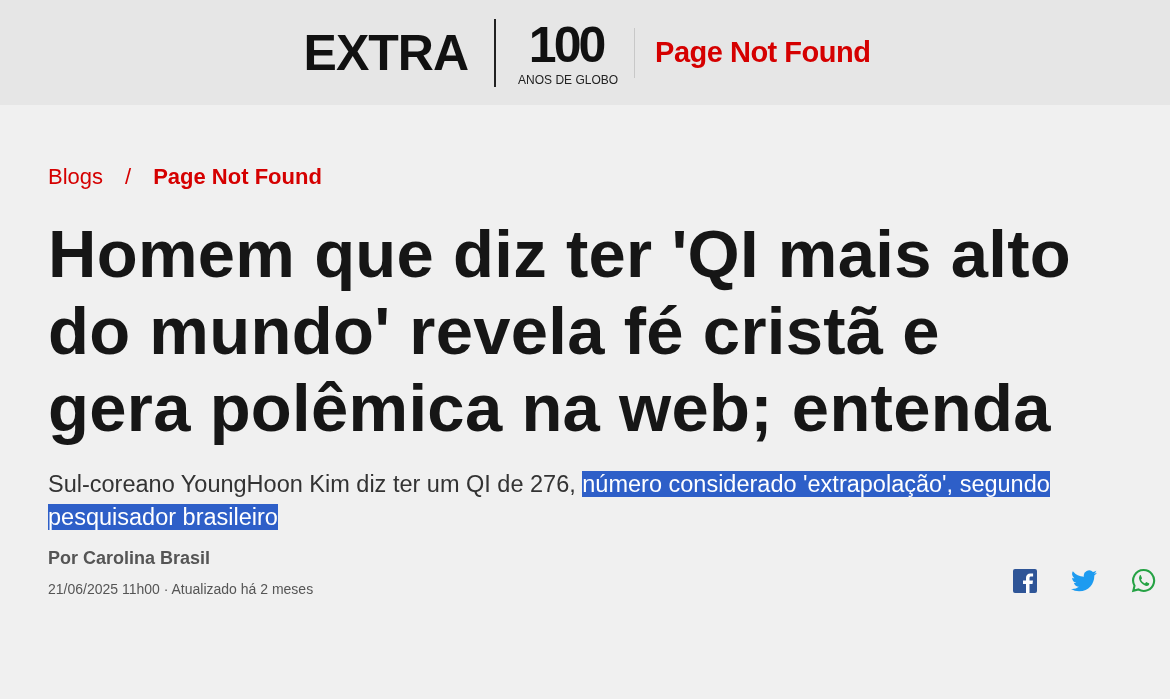 The height and width of the screenshot is (699, 1170). Describe the element at coordinates (76, 177) in the screenshot. I see `breadcrumb-link: Blogs` at that location.